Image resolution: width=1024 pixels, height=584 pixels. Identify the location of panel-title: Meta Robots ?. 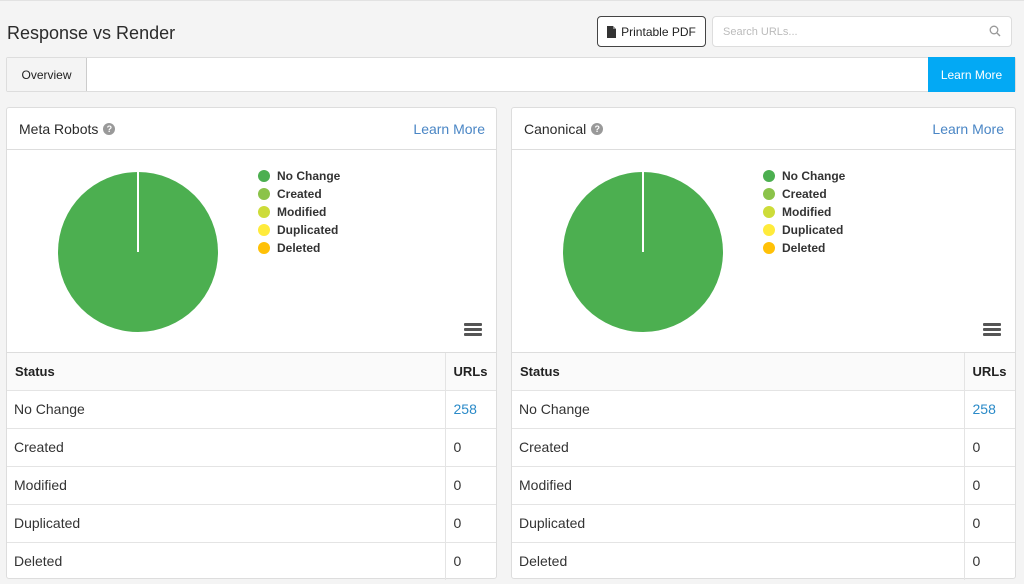
(67, 128).